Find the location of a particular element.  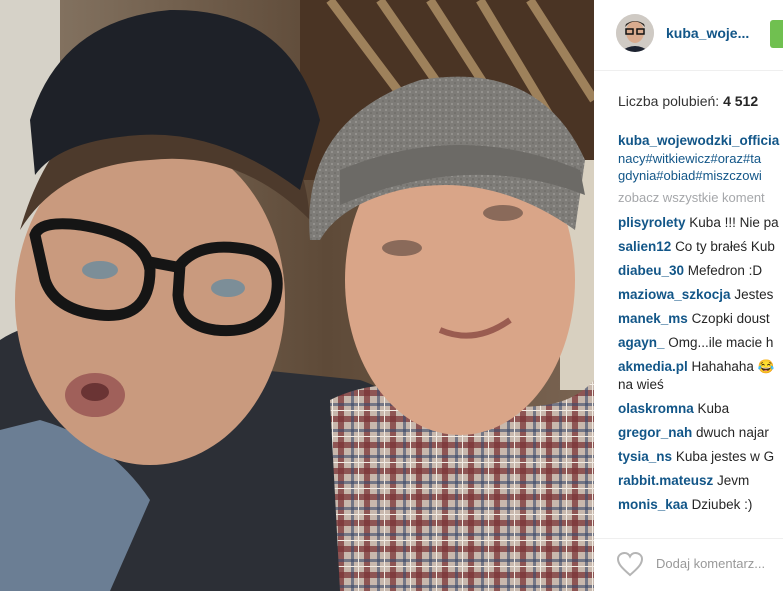

comment-username: gregor_nah is located at coordinates (655, 432).